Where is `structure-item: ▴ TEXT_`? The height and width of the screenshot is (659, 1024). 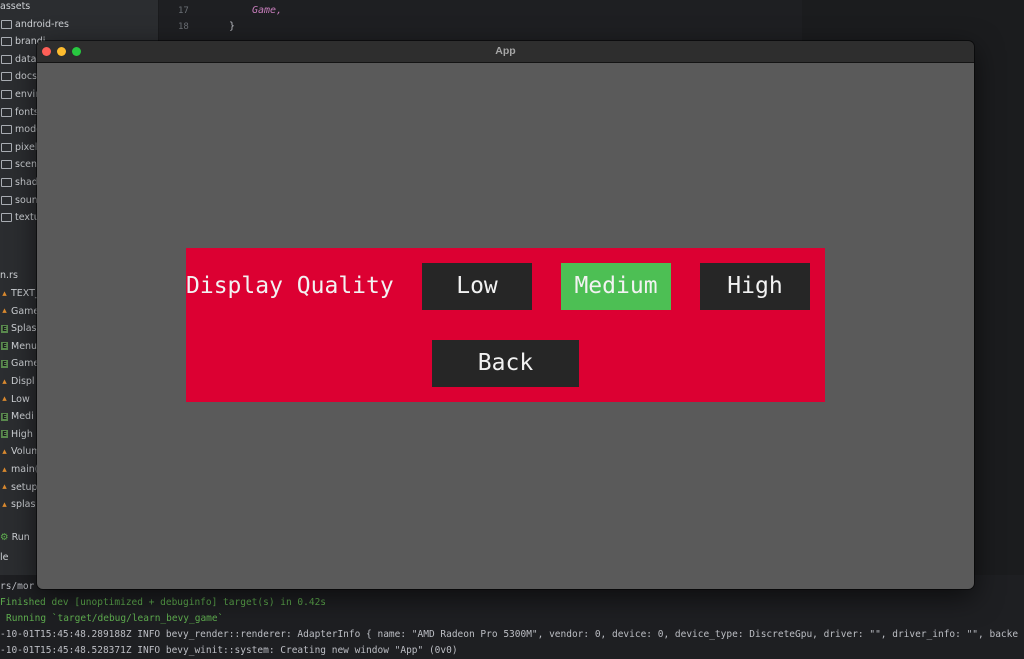 structure-item: ▴ TEXT_ is located at coordinates (20, 293).